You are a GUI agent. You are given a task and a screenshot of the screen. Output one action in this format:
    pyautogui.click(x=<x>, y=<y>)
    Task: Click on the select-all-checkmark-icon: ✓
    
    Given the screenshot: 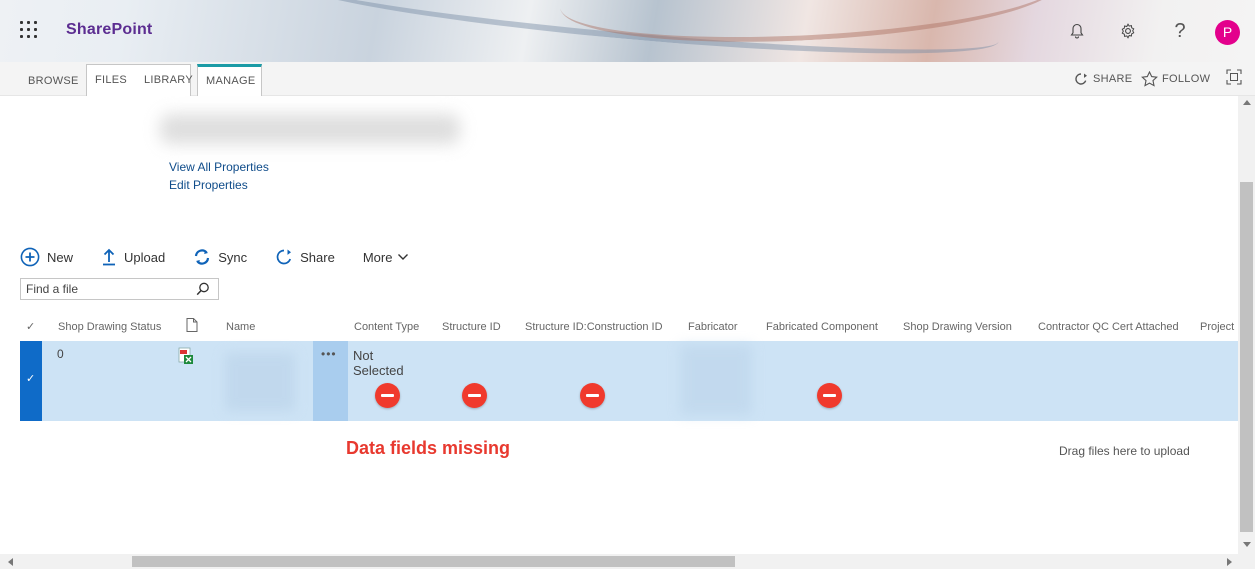 What is the action you would take?
    pyautogui.click(x=30, y=326)
    